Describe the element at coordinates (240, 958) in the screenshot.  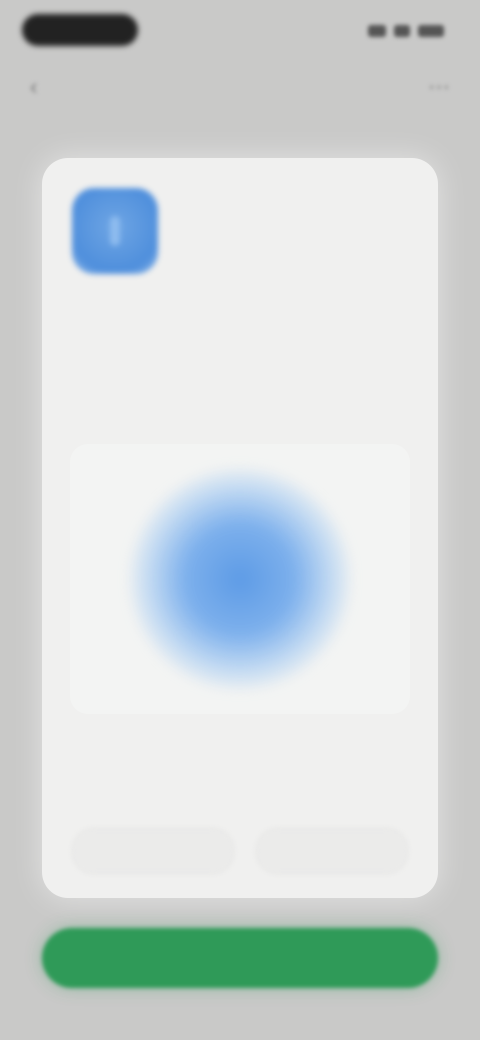
I see `primary-button` at that location.